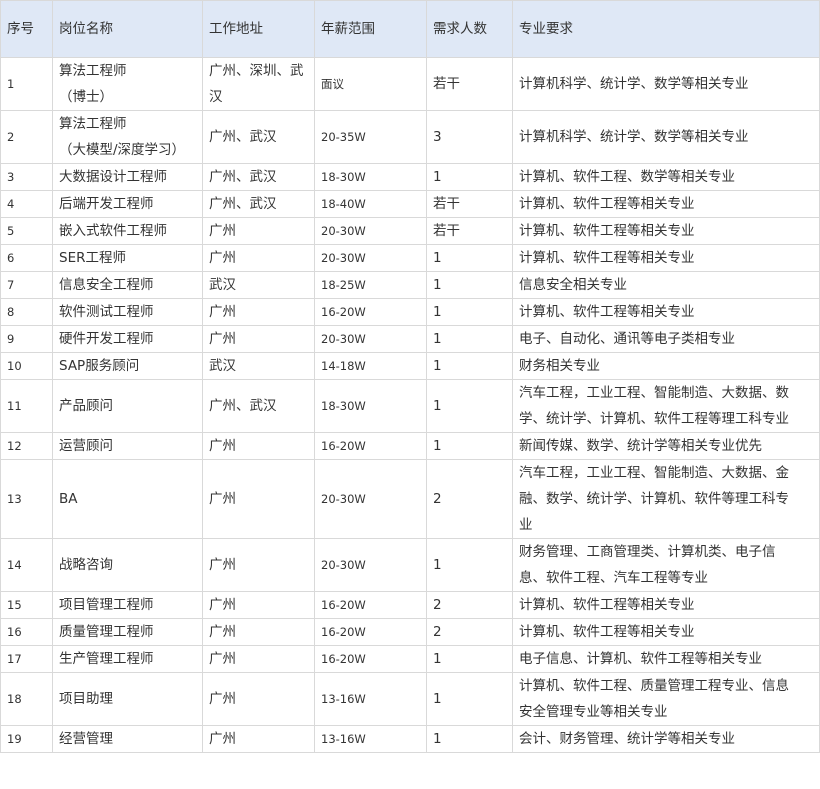  Describe the element at coordinates (127, 339) in the screenshot. I see `cell-title: 硬件开发工程师` at that location.